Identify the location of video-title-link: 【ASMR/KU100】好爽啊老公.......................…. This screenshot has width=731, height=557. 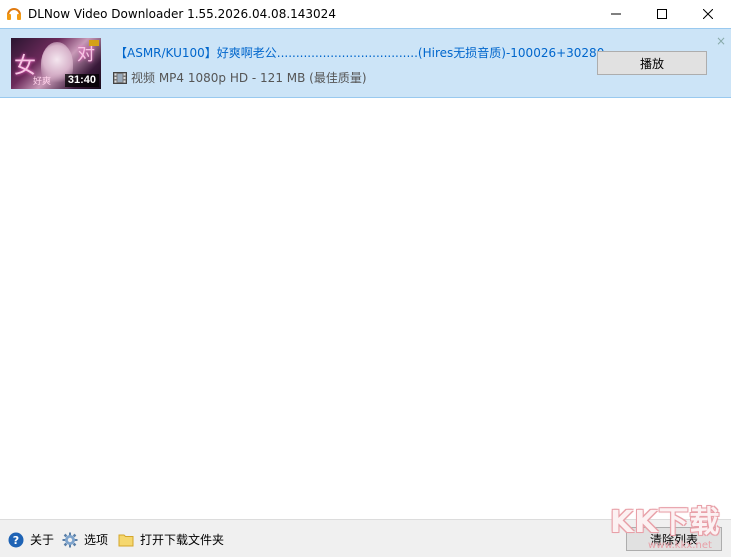
(365, 52).